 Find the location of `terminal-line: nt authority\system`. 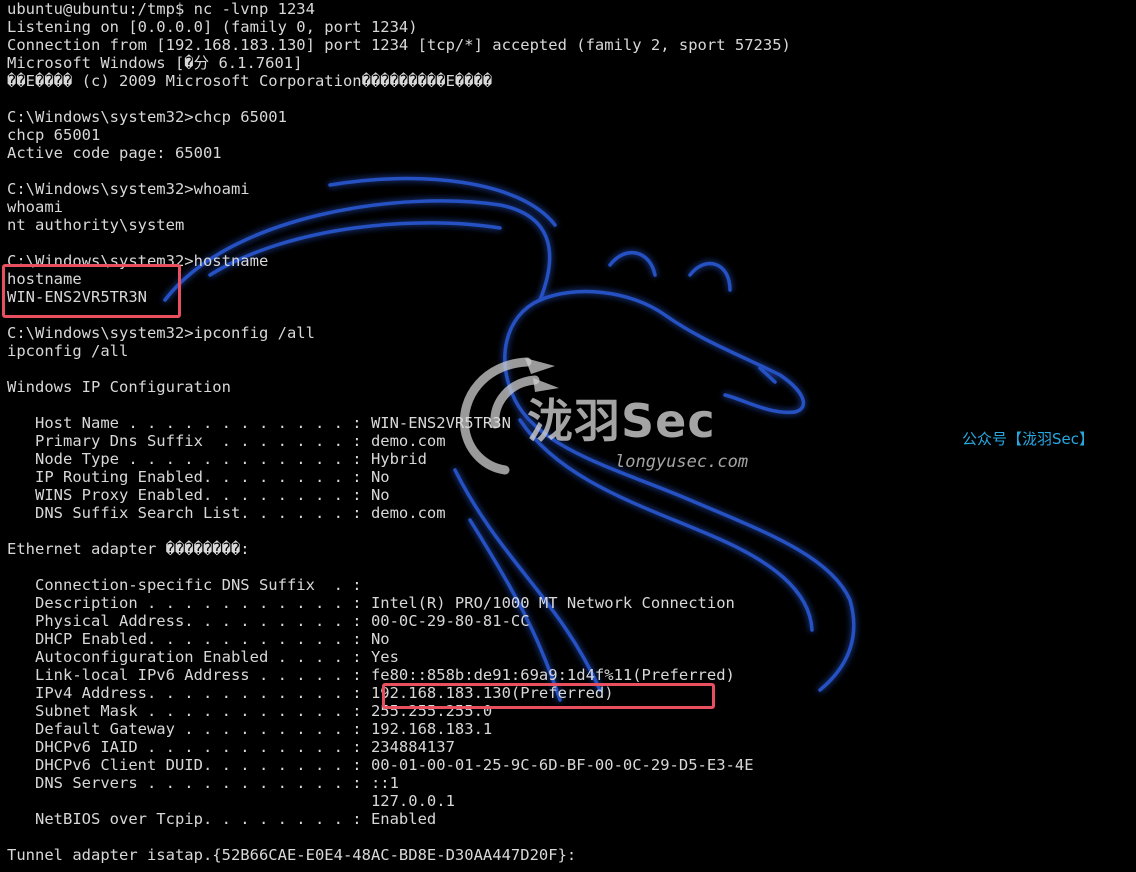

terminal-line: nt authority\system is located at coordinates (96, 225).